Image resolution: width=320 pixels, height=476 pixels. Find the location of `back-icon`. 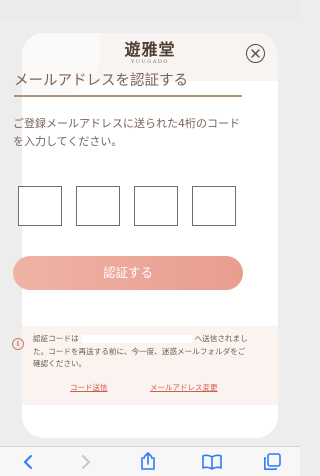

back-icon is located at coordinates (28, 461).